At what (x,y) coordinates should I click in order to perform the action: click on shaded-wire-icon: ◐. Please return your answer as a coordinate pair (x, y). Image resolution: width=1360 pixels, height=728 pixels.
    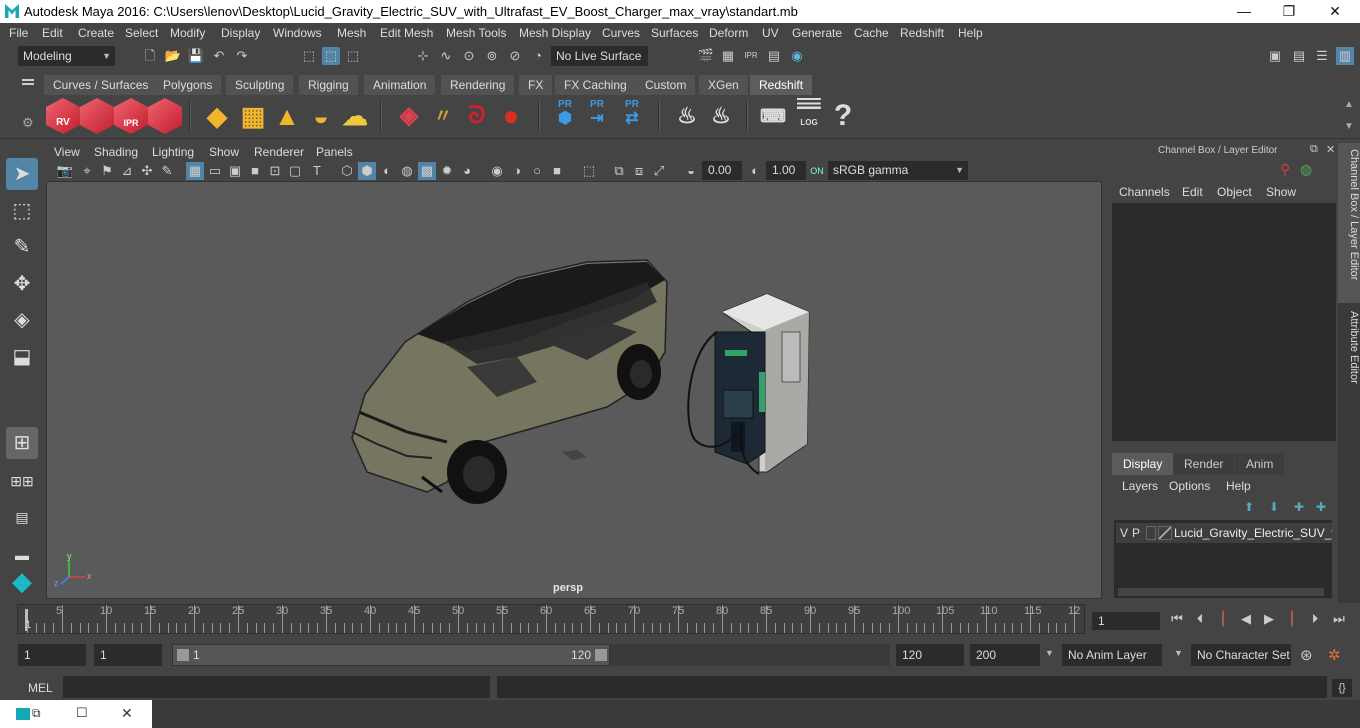
    Looking at the image, I should click on (387, 171).